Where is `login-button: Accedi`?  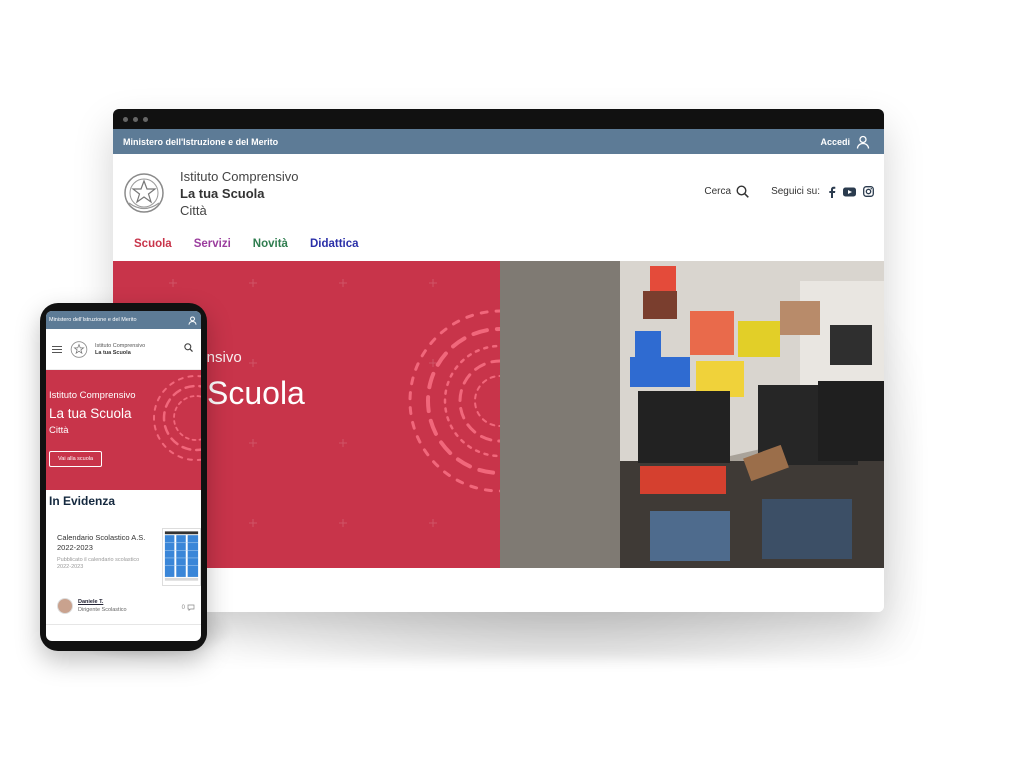
login-button: Accedi is located at coordinates (845, 142).